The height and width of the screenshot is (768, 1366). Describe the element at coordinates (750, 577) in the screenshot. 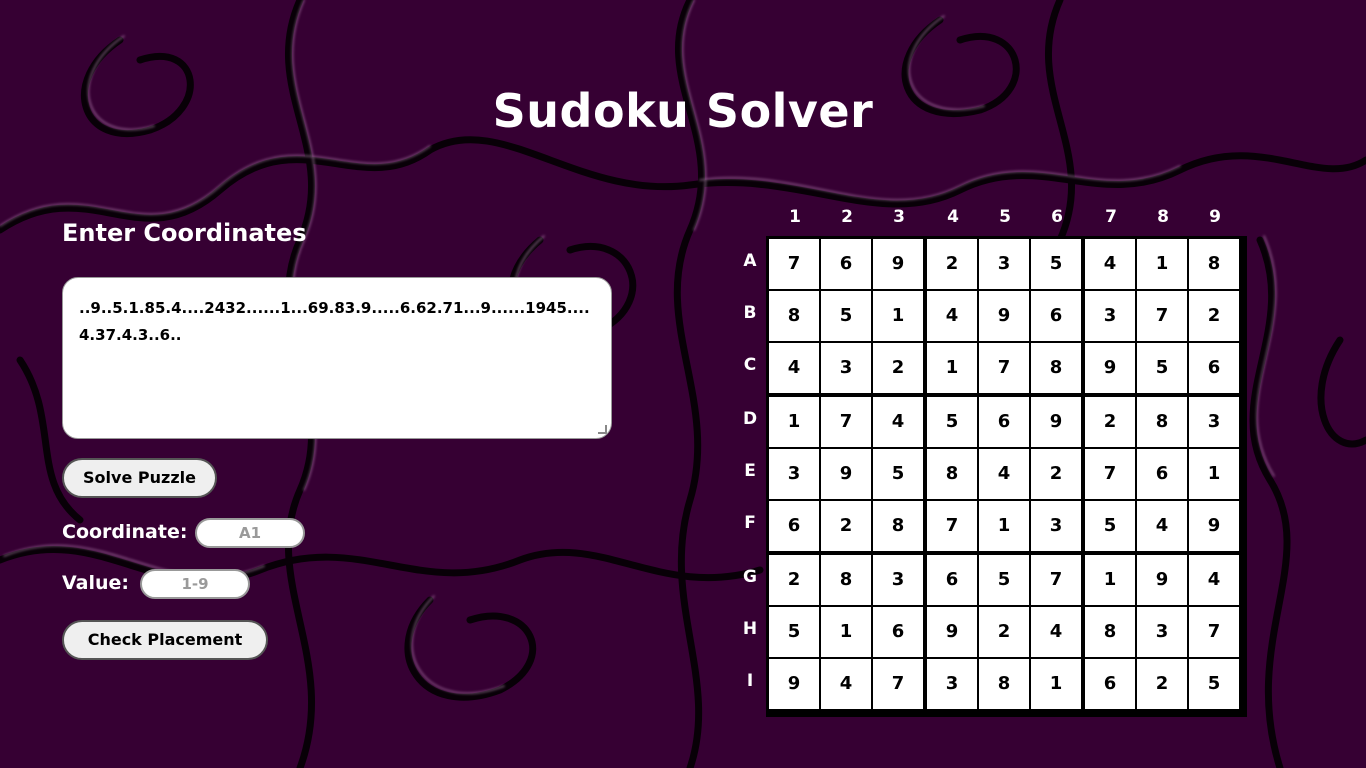

I see `row-header: G` at that location.